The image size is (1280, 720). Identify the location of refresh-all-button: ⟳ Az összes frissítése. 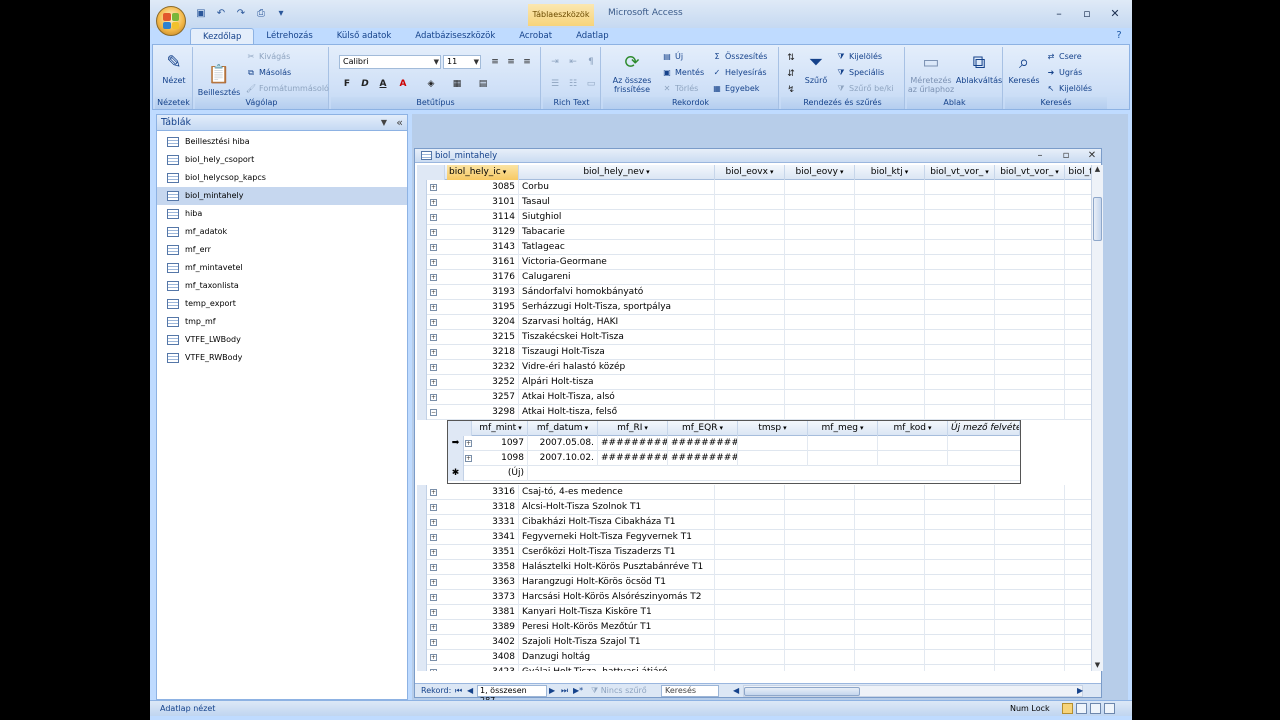
(632, 72).